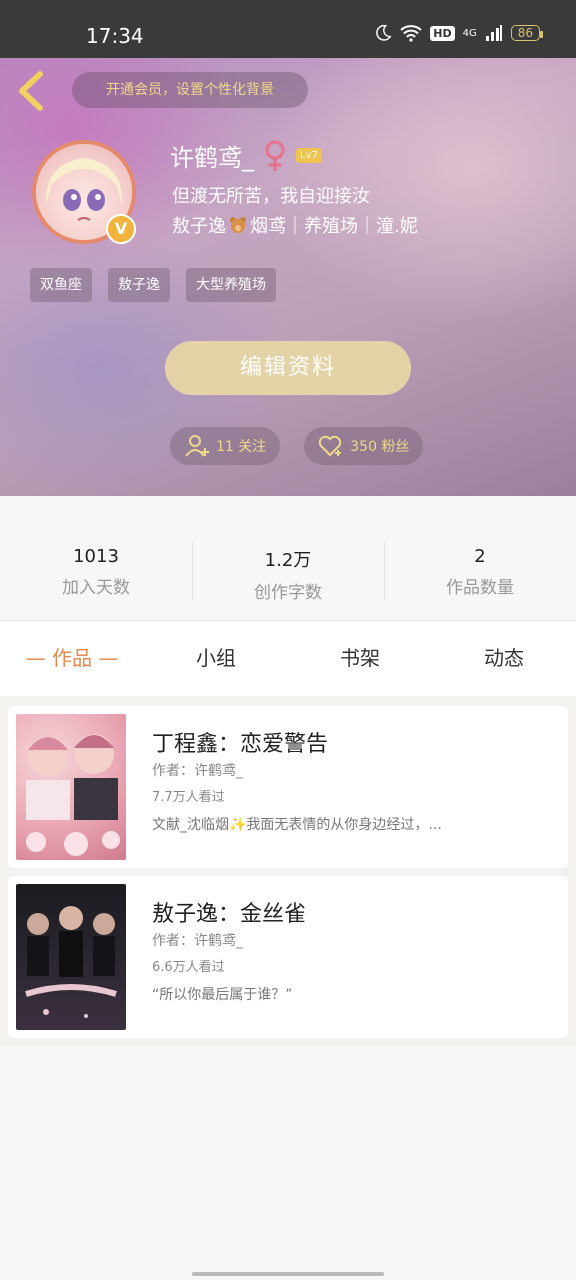  I want to click on bio-line-2-a: 敖子逸, so click(199, 226).